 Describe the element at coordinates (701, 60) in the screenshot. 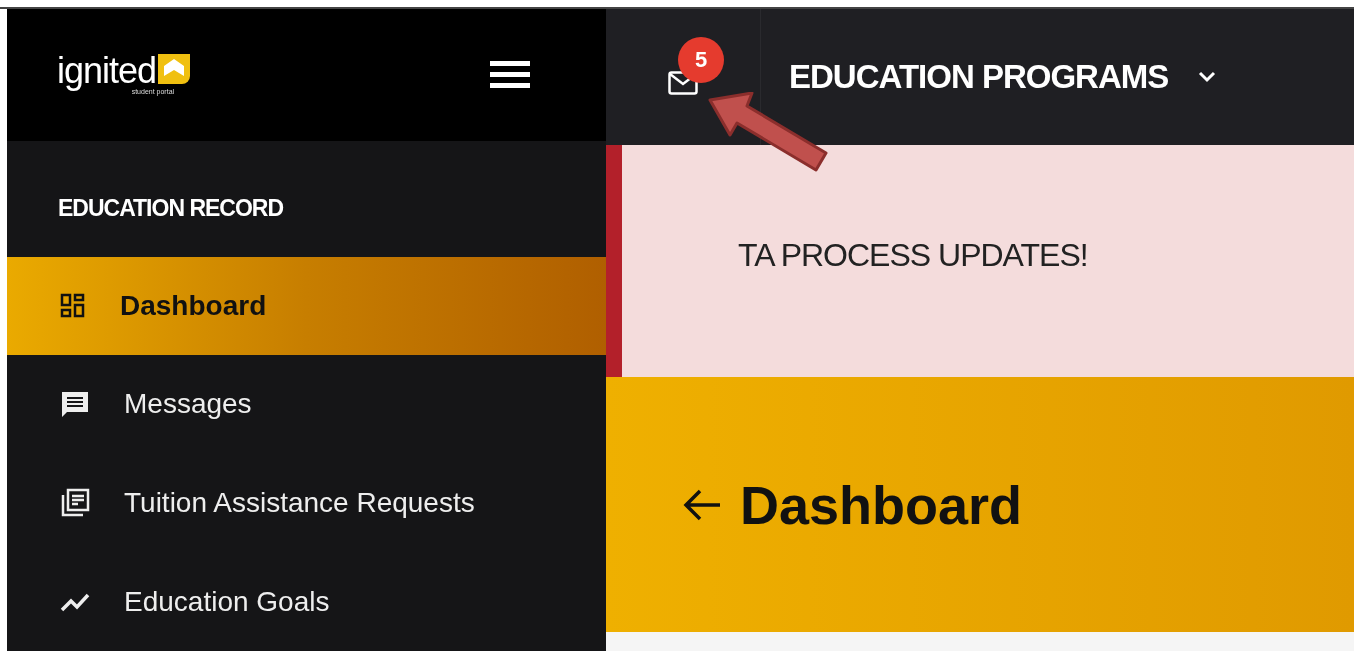

I see `notification-badge: 5` at that location.